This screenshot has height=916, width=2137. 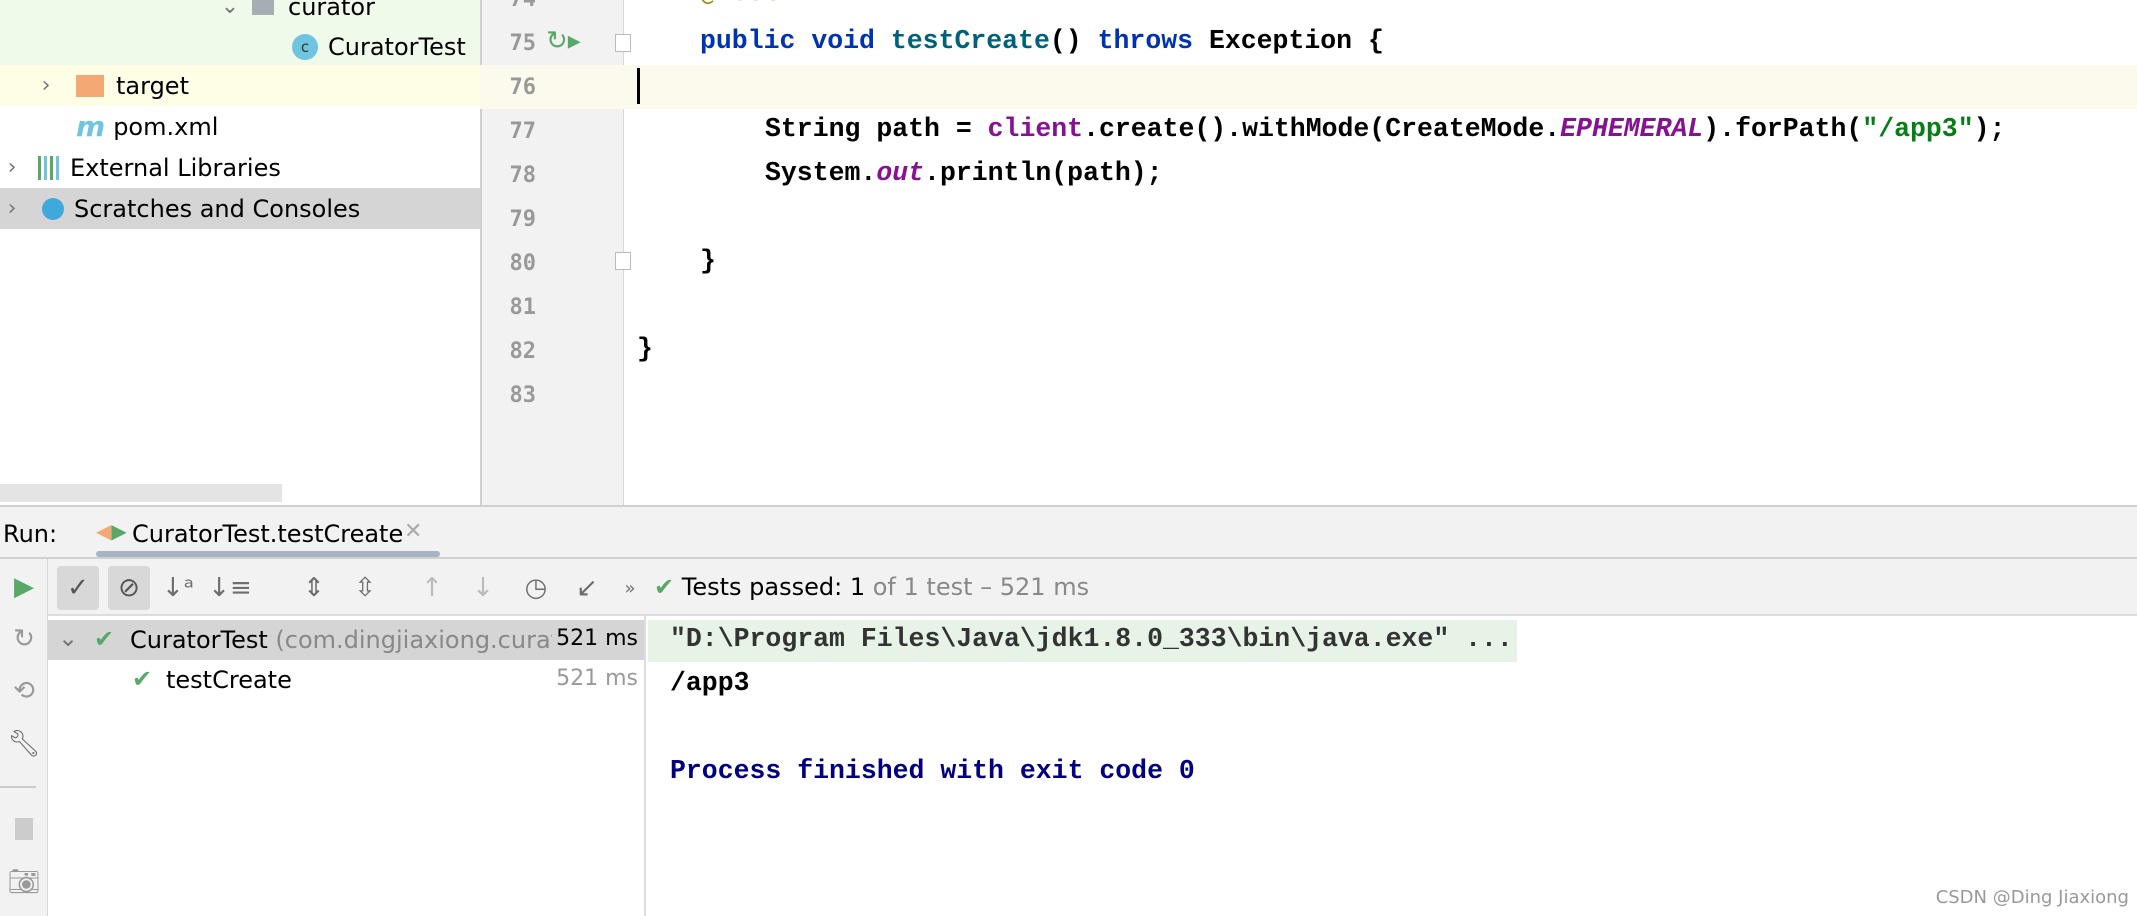 What do you see at coordinates (268, 532) in the screenshot?
I see `tab-run-config: ◀▶ CuratorTest.testCreate ✕` at bounding box center [268, 532].